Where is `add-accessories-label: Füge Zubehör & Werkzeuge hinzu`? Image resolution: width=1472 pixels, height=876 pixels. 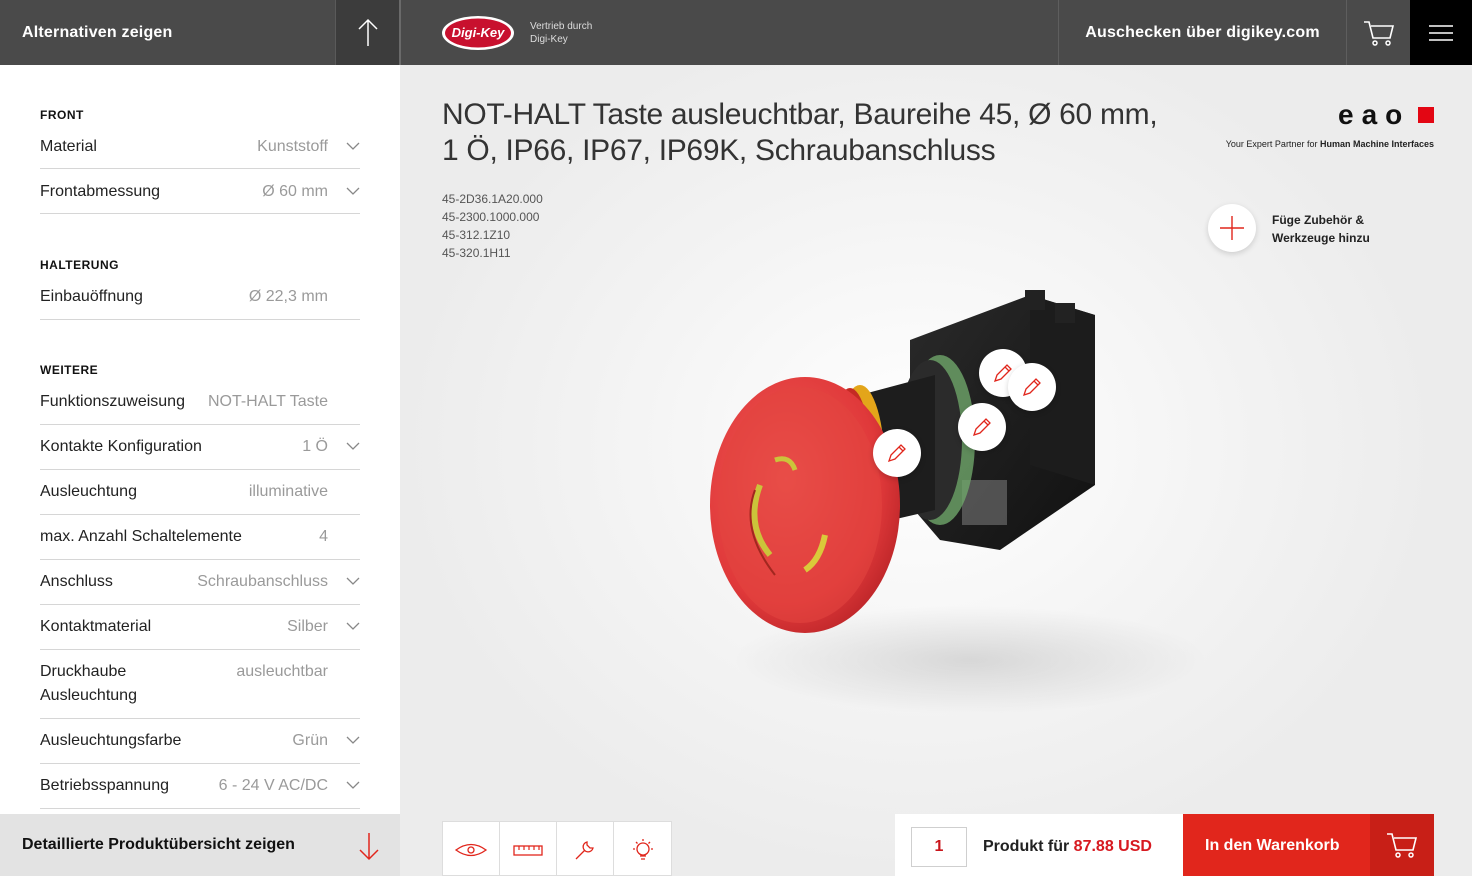 add-accessories-label: Füge Zubehör & Werkzeuge hinzu is located at coordinates (1321, 229).